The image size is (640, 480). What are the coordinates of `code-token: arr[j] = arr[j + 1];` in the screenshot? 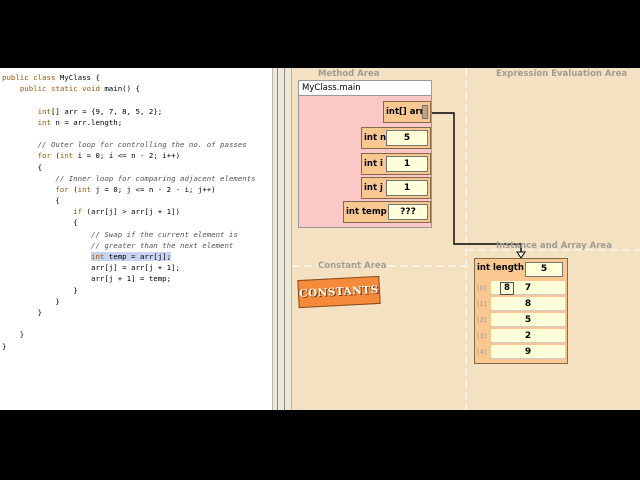 It's located at (91, 268).